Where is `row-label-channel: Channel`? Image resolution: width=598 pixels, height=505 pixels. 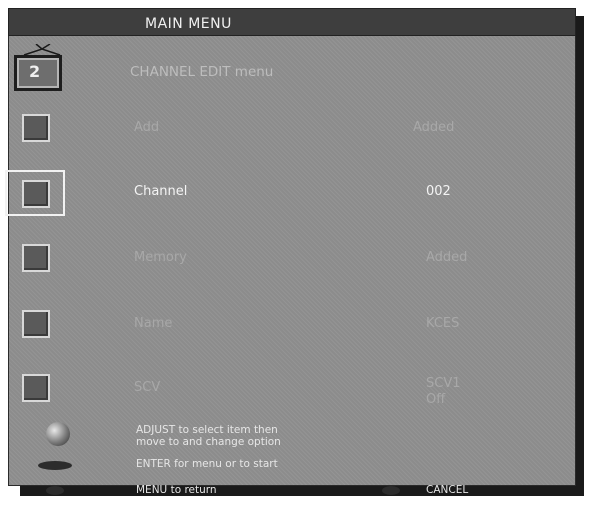 row-label-channel: Channel is located at coordinates (160, 191).